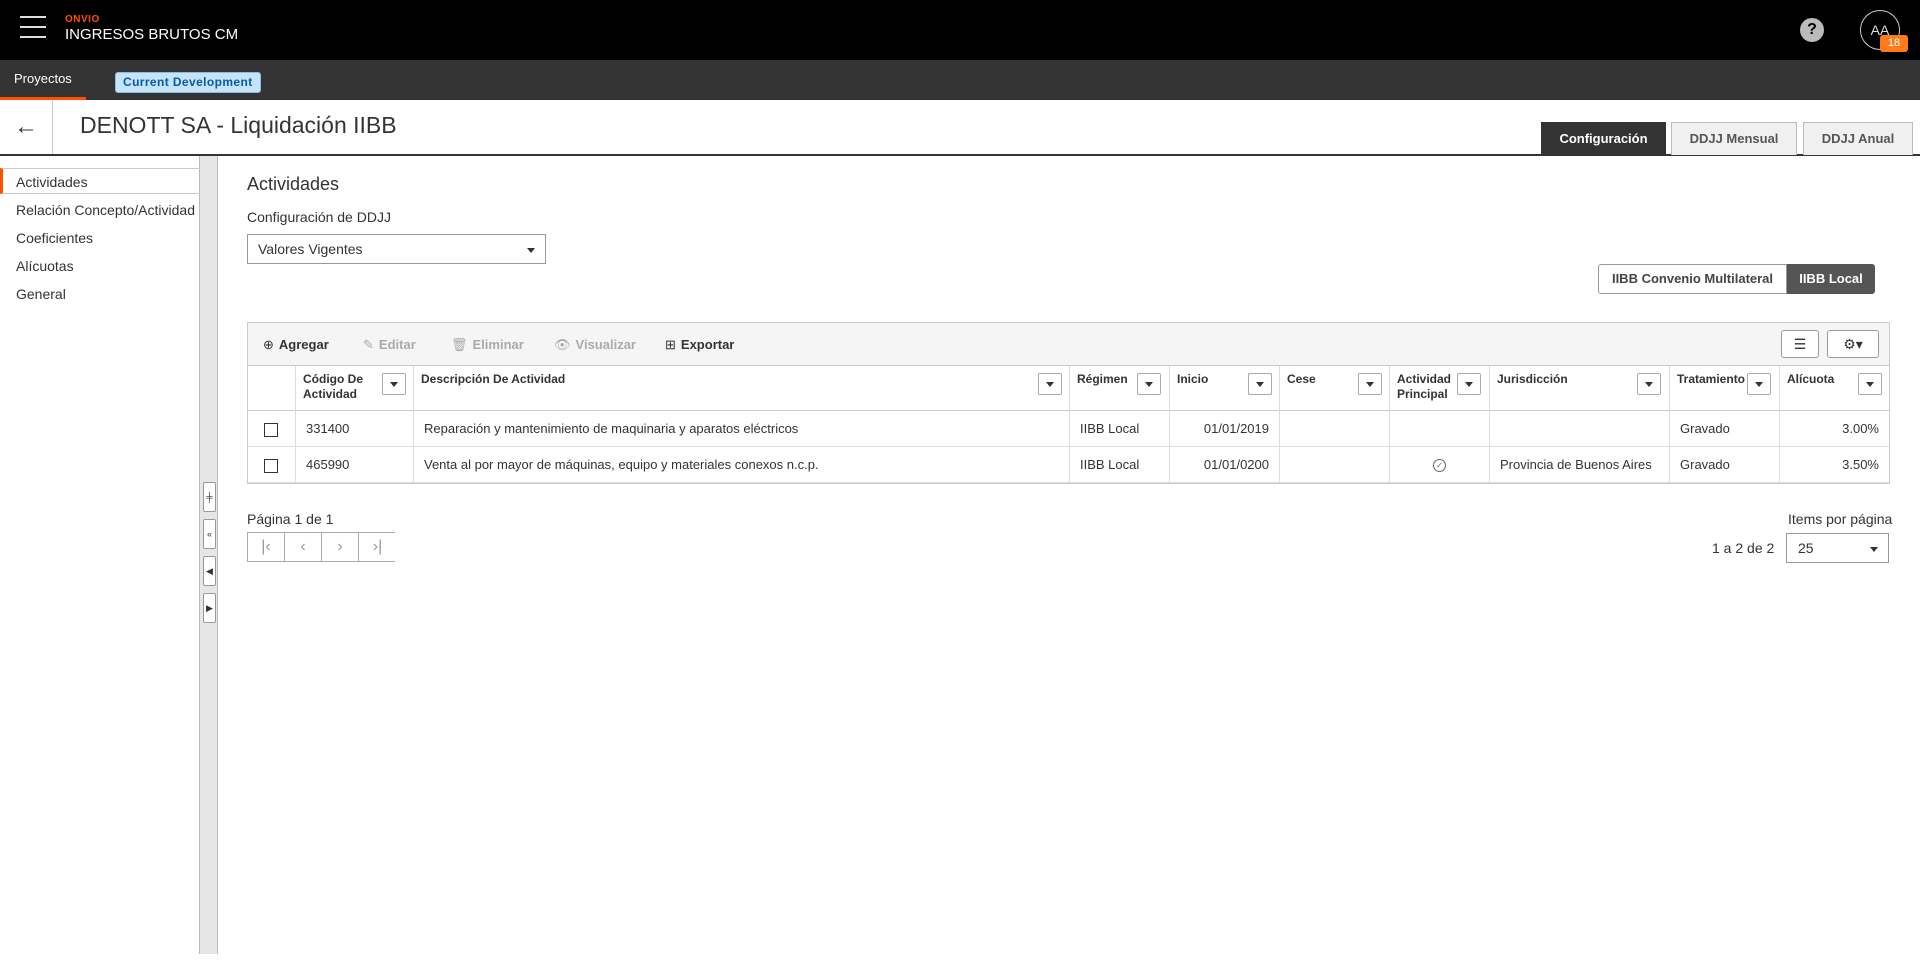 The width and height of the screenshot is (1920, 969). What do you see at coordinates (266, 547) in the screenshot?
I see `first-page-icon: |‹` at bounding box center [266, 547].